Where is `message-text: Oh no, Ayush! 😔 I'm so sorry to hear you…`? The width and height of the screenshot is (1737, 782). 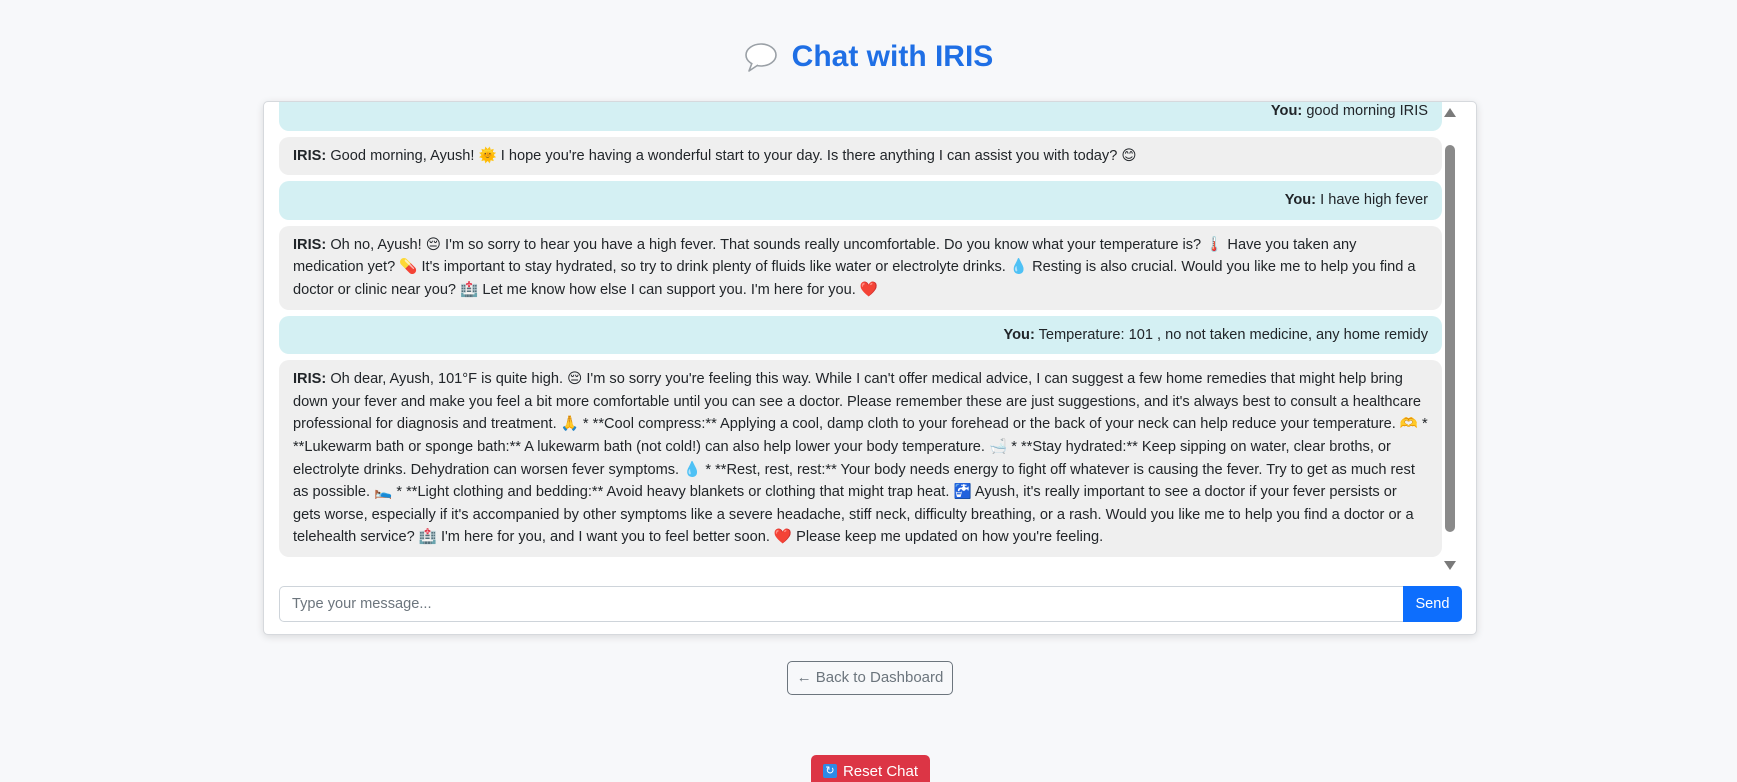
message-text: Oh no, Ayush! 😔 I'm so sorry to hear you… is located at coordinates (854, 267).